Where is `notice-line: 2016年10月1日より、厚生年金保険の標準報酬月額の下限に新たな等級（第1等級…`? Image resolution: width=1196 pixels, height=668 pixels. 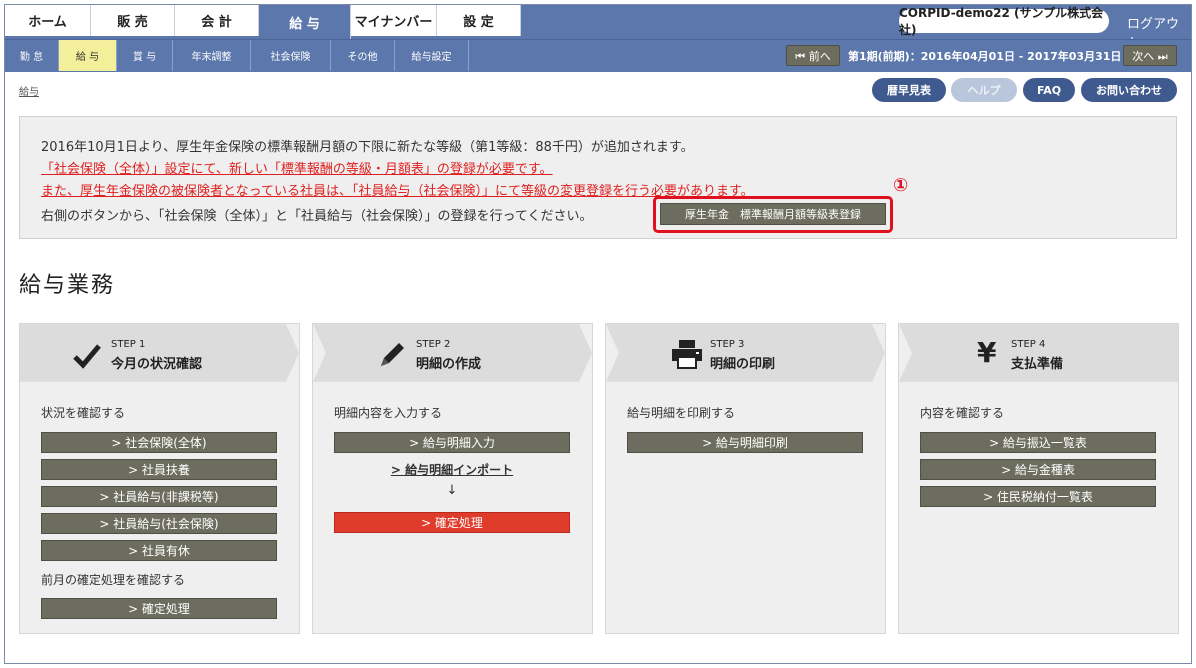 notice-line: 2016年10月1日より、厚生年金保険の標準報酬月額の下限に新たな等級（第1等級… is located at coordinates (367, 147).